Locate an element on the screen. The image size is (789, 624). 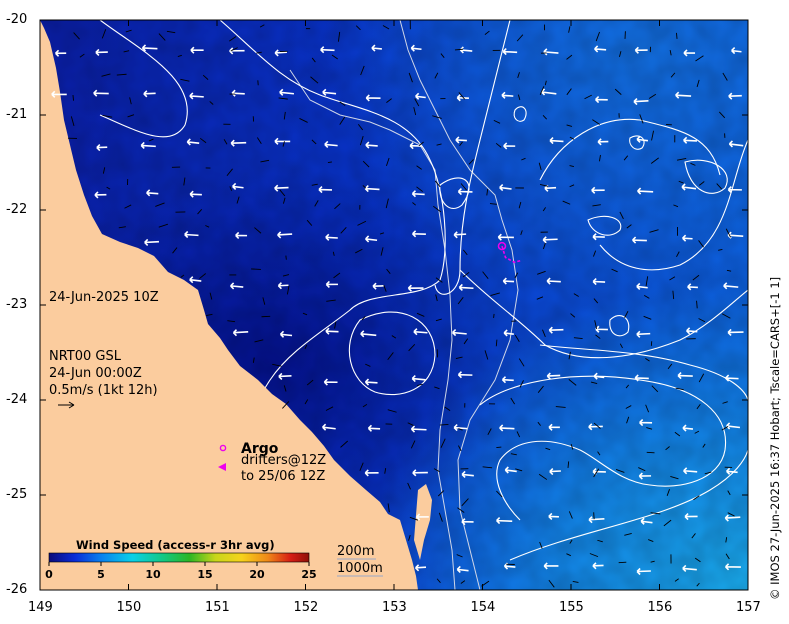
colorbar-tick-label-25: 25 is located at coordinates (308, 574).